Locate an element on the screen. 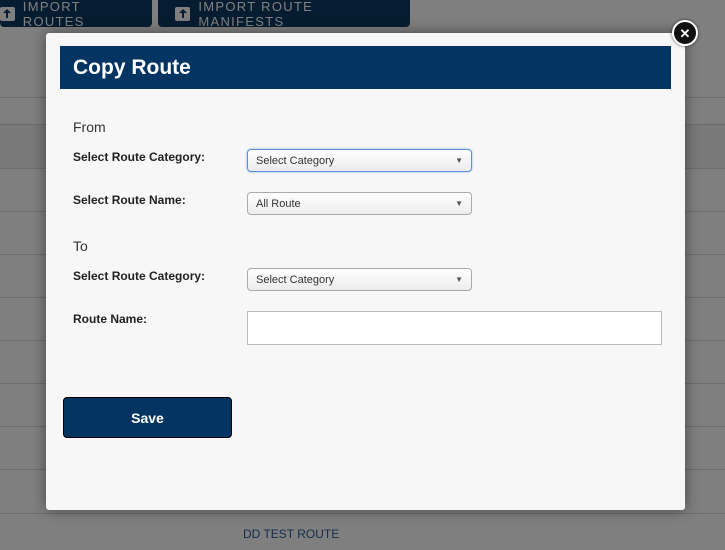  to-section-label: To is located at coordinates (80, 246).